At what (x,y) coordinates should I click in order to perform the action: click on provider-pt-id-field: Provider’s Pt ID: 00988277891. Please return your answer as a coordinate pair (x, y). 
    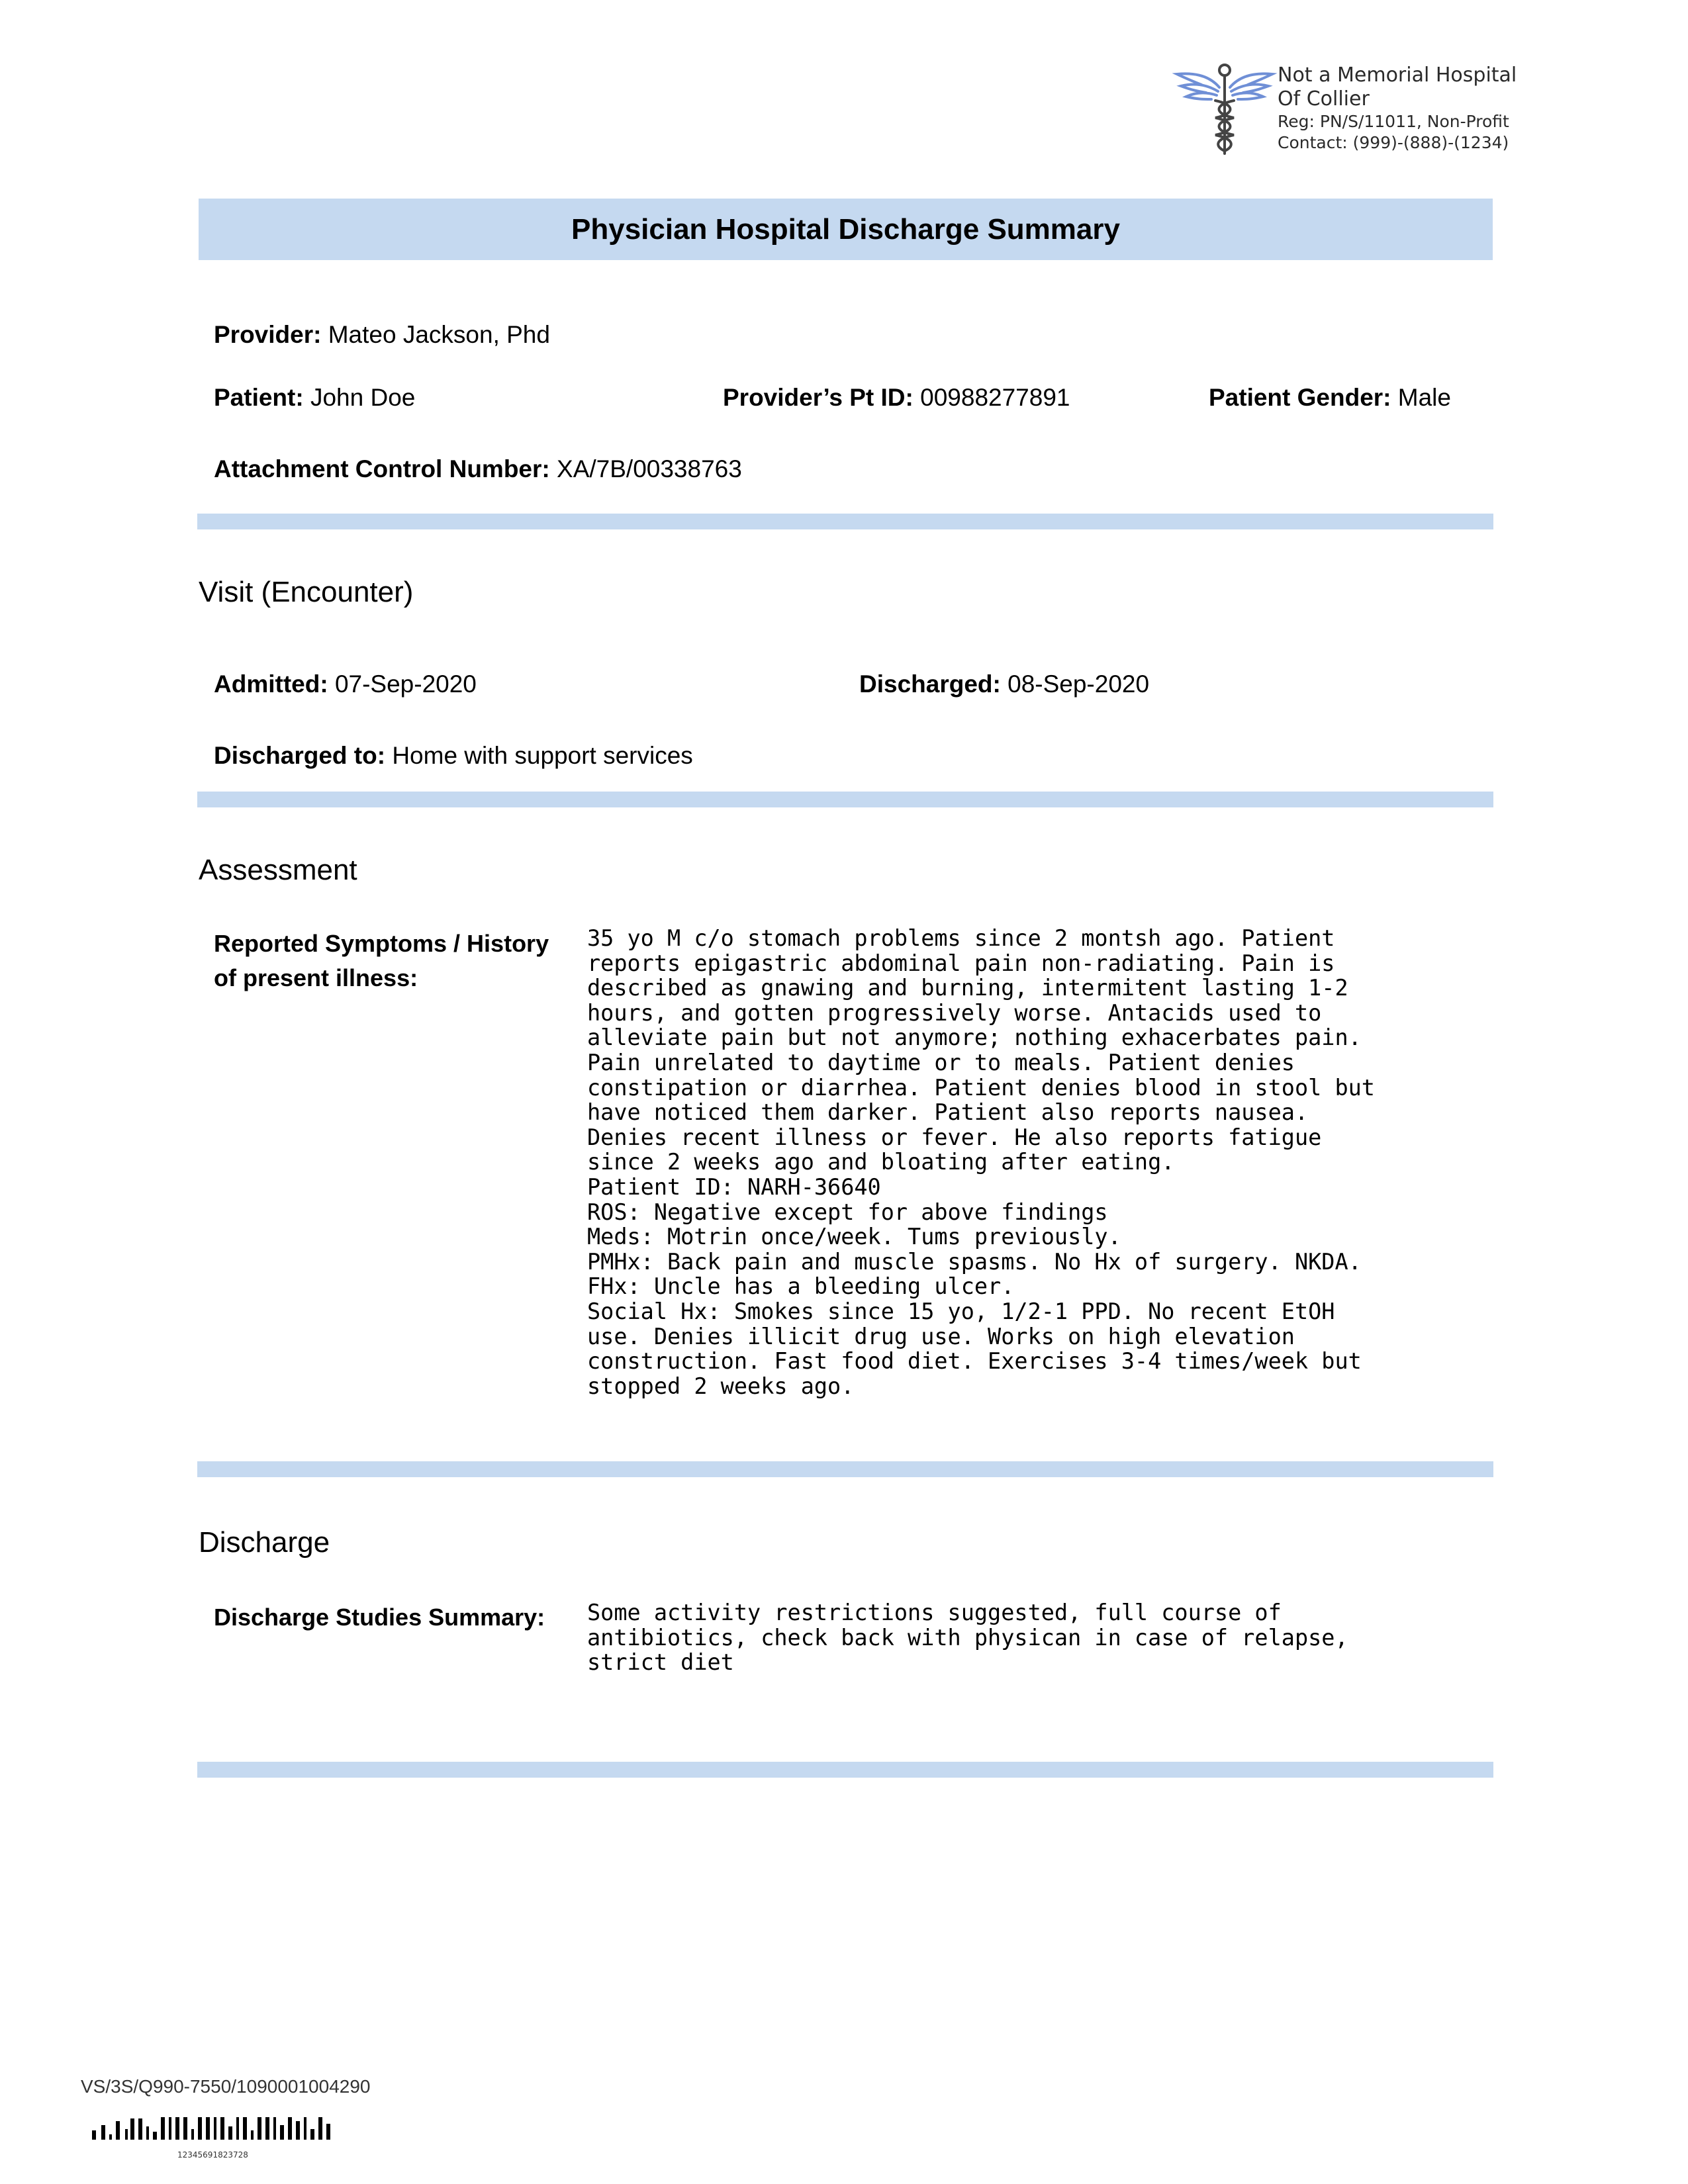
    Looking at the image, I should click on (896, 398).